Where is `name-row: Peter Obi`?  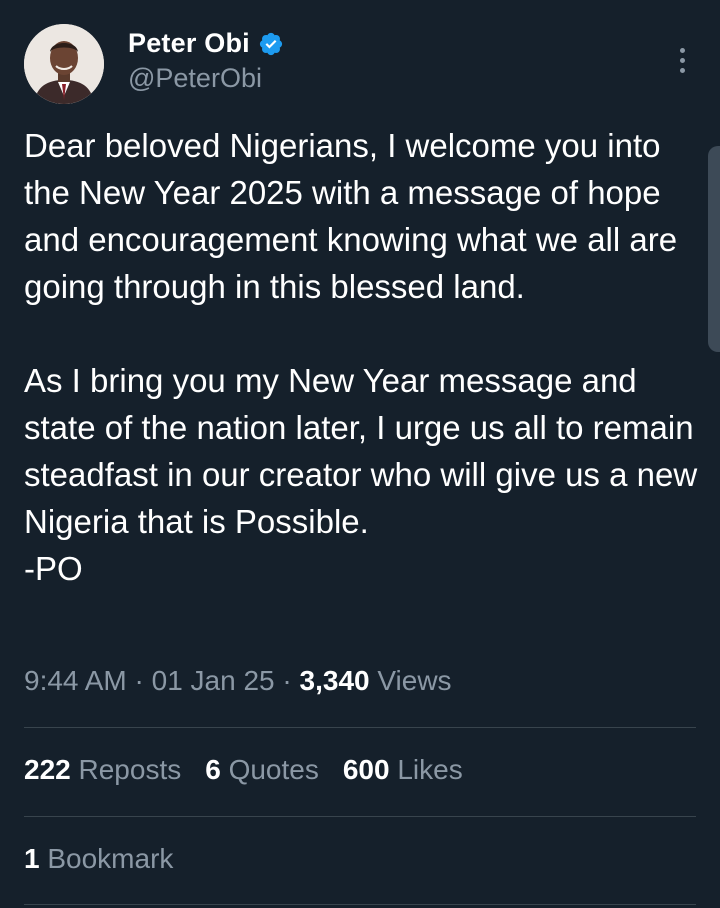 name-row: Peter Obi is located at coordinates (206, 43).